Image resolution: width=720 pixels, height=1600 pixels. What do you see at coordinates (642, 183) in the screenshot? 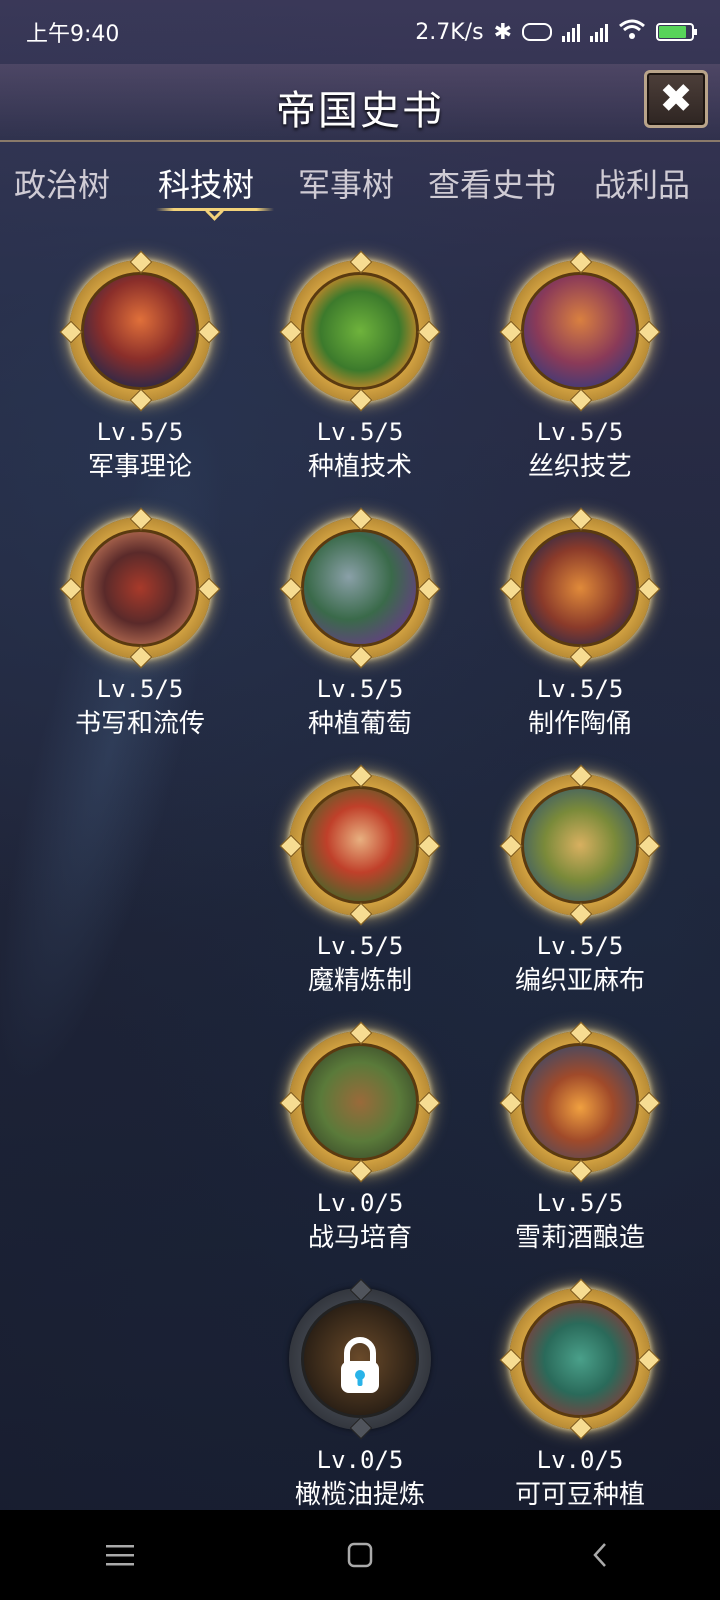
I see `tab-trophies: 战利品` at bounding box center [642, 183].